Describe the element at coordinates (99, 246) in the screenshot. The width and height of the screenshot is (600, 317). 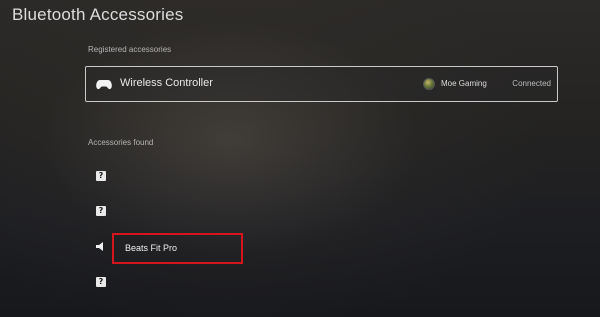
I see `speaker-icon` at that location.